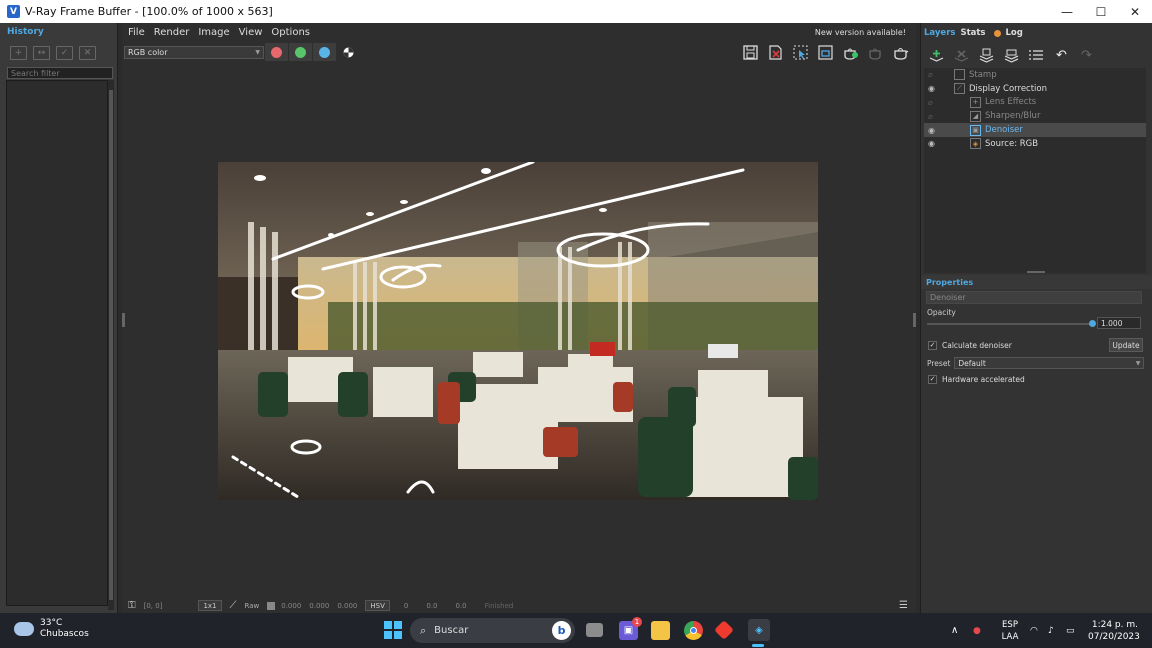 Image resolution: width=1152 pixels, height=648 pixels. I want to click on layer-display-correction: ◉ ⟋ Display Correction, so click(1035, 89).